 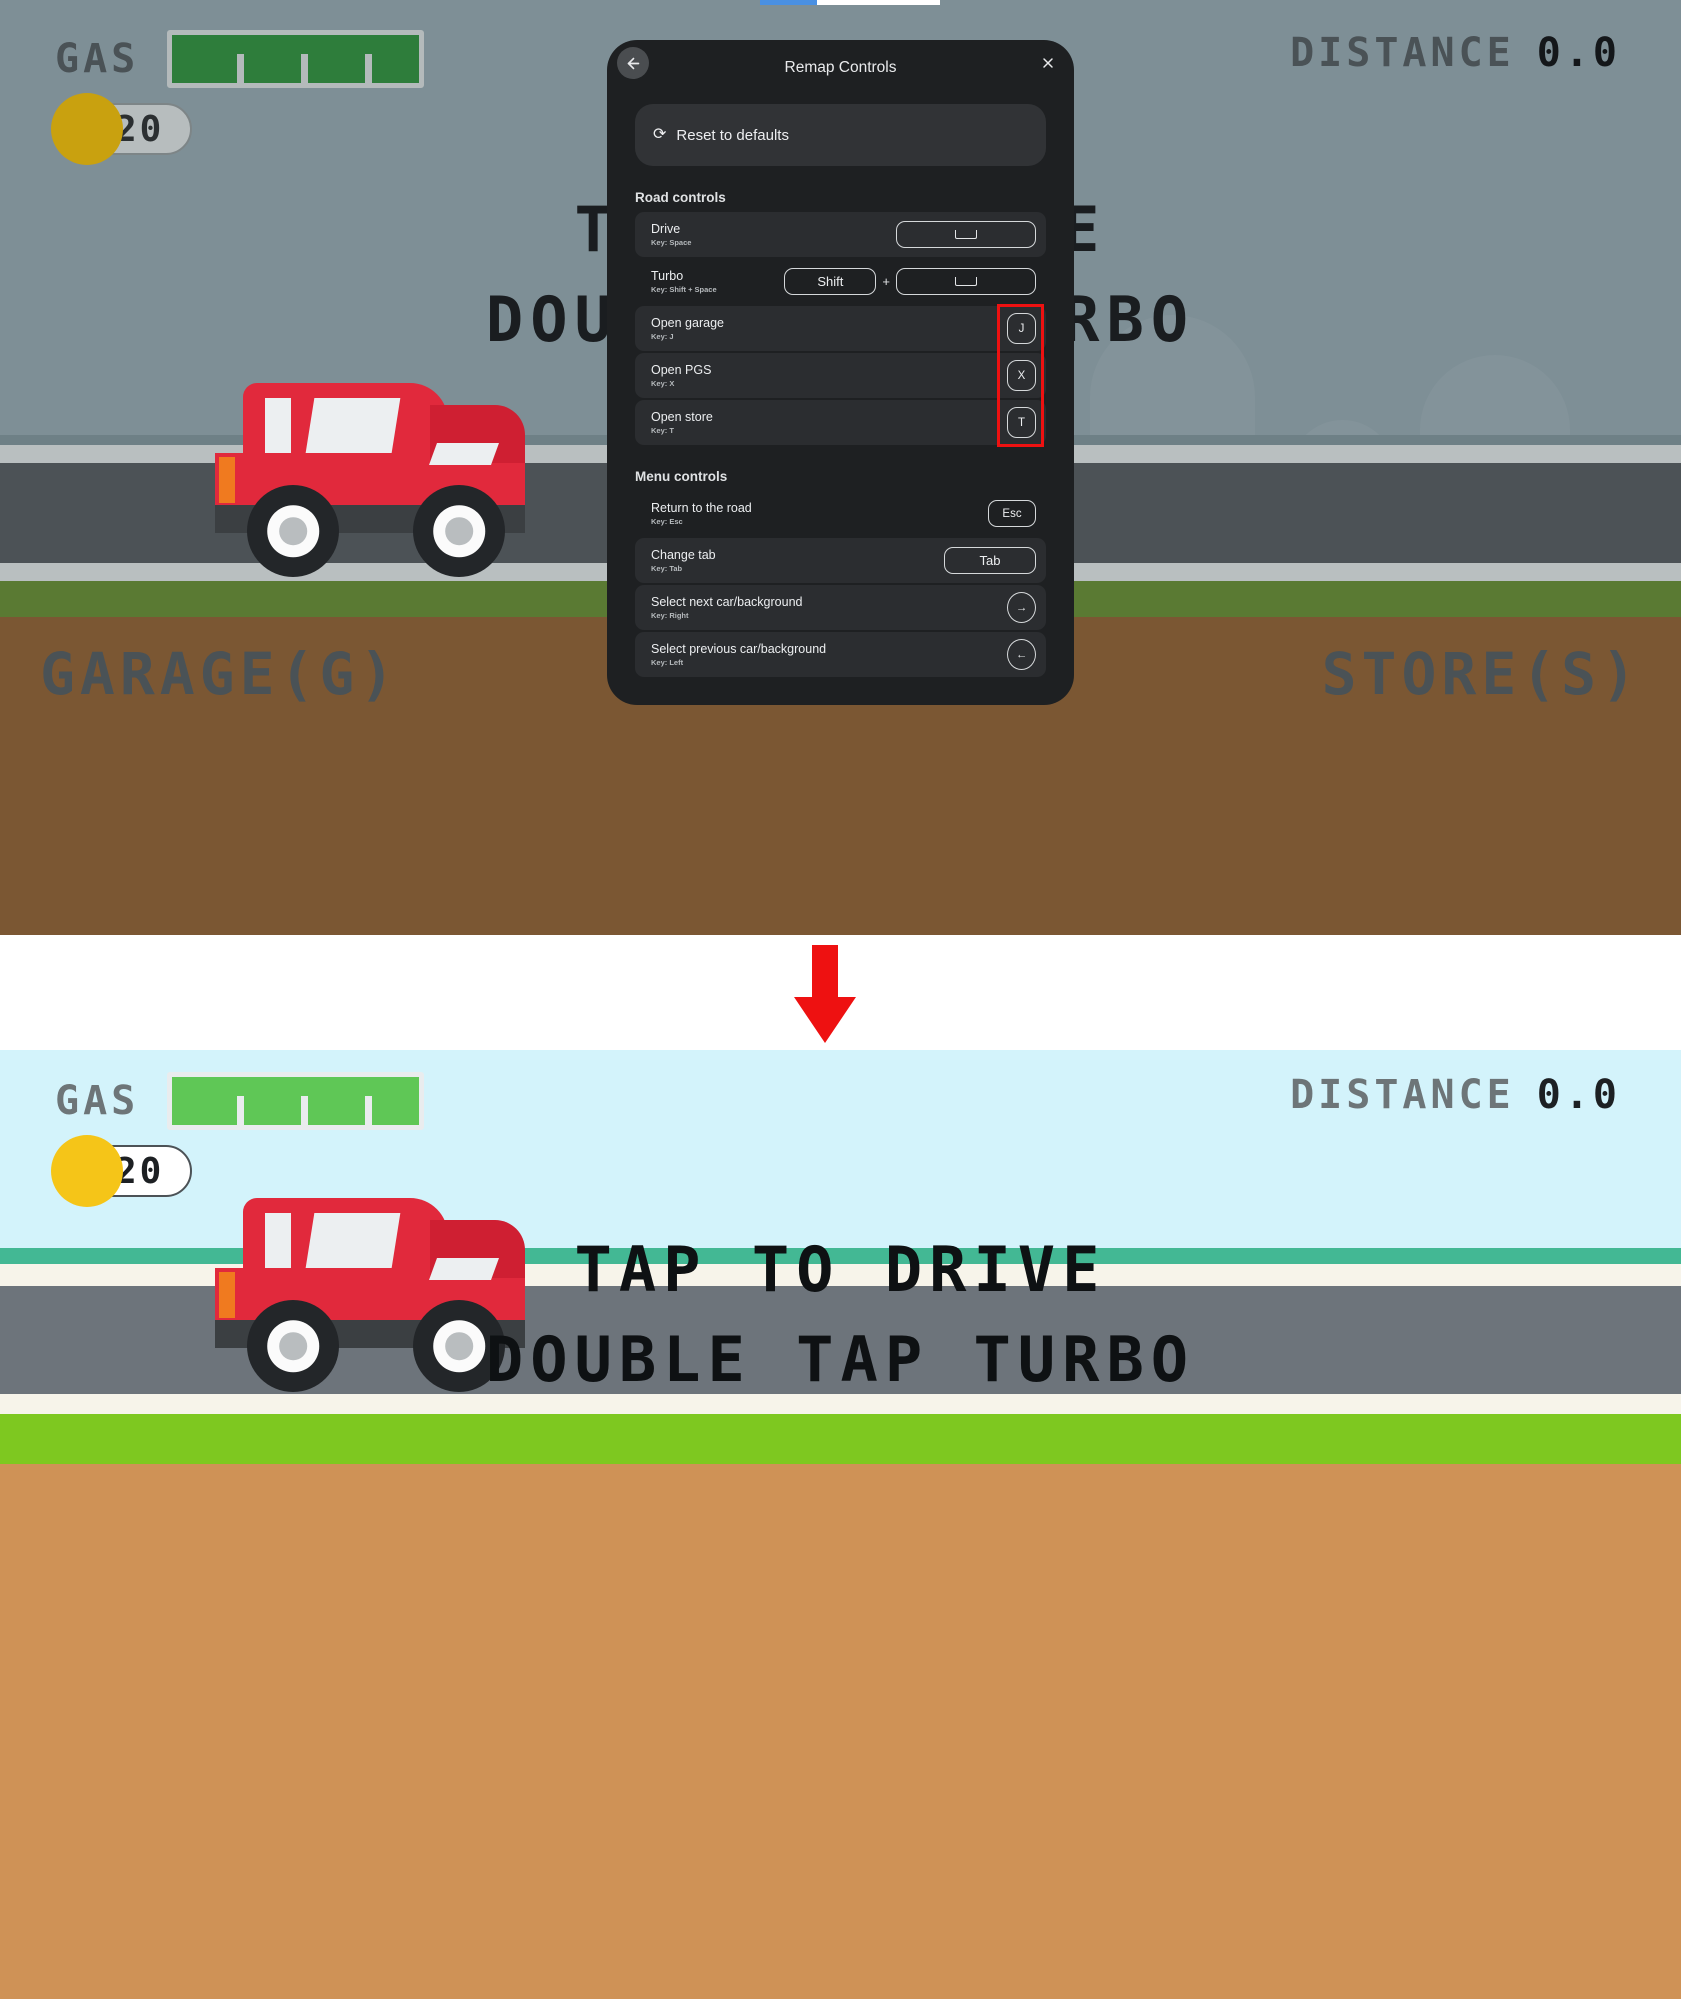 I want to click on control-row-return-road: Return to the road Key: Esc Esc, so click(x=840, y=513).